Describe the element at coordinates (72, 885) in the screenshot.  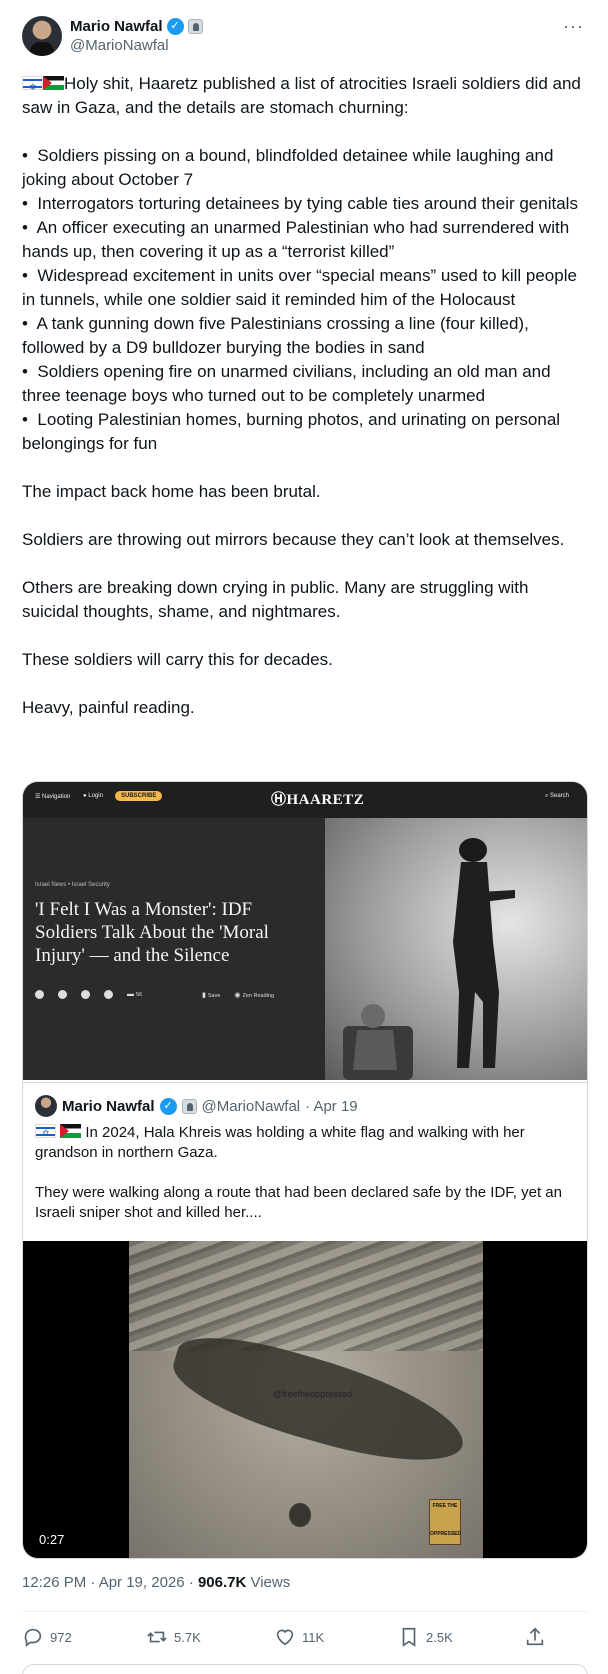
I see `article-kicker: Israel News • Israel Security` at that location.